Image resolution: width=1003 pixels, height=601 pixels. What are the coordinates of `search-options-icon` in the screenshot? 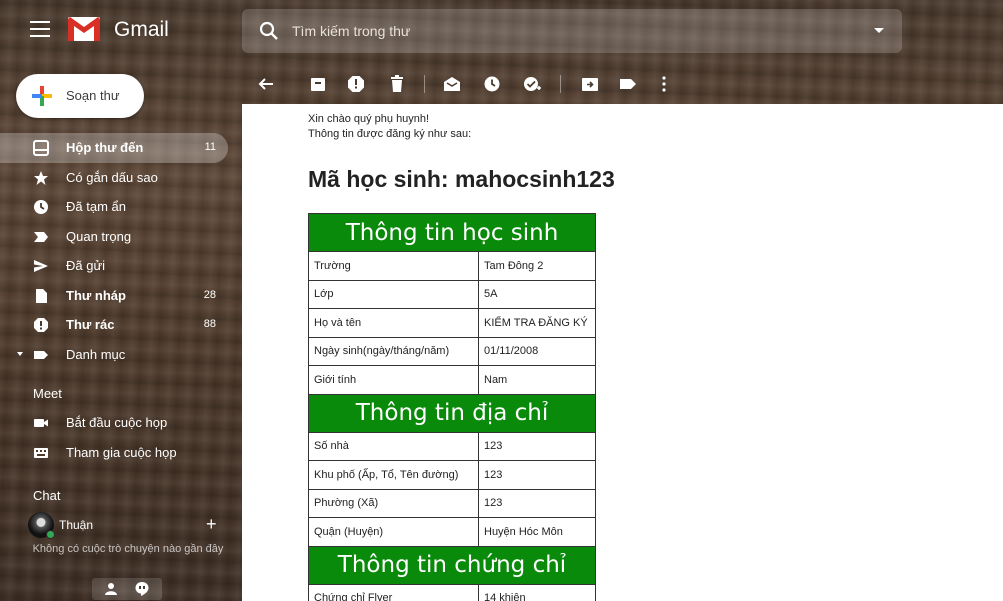 It's located at (879, 30).